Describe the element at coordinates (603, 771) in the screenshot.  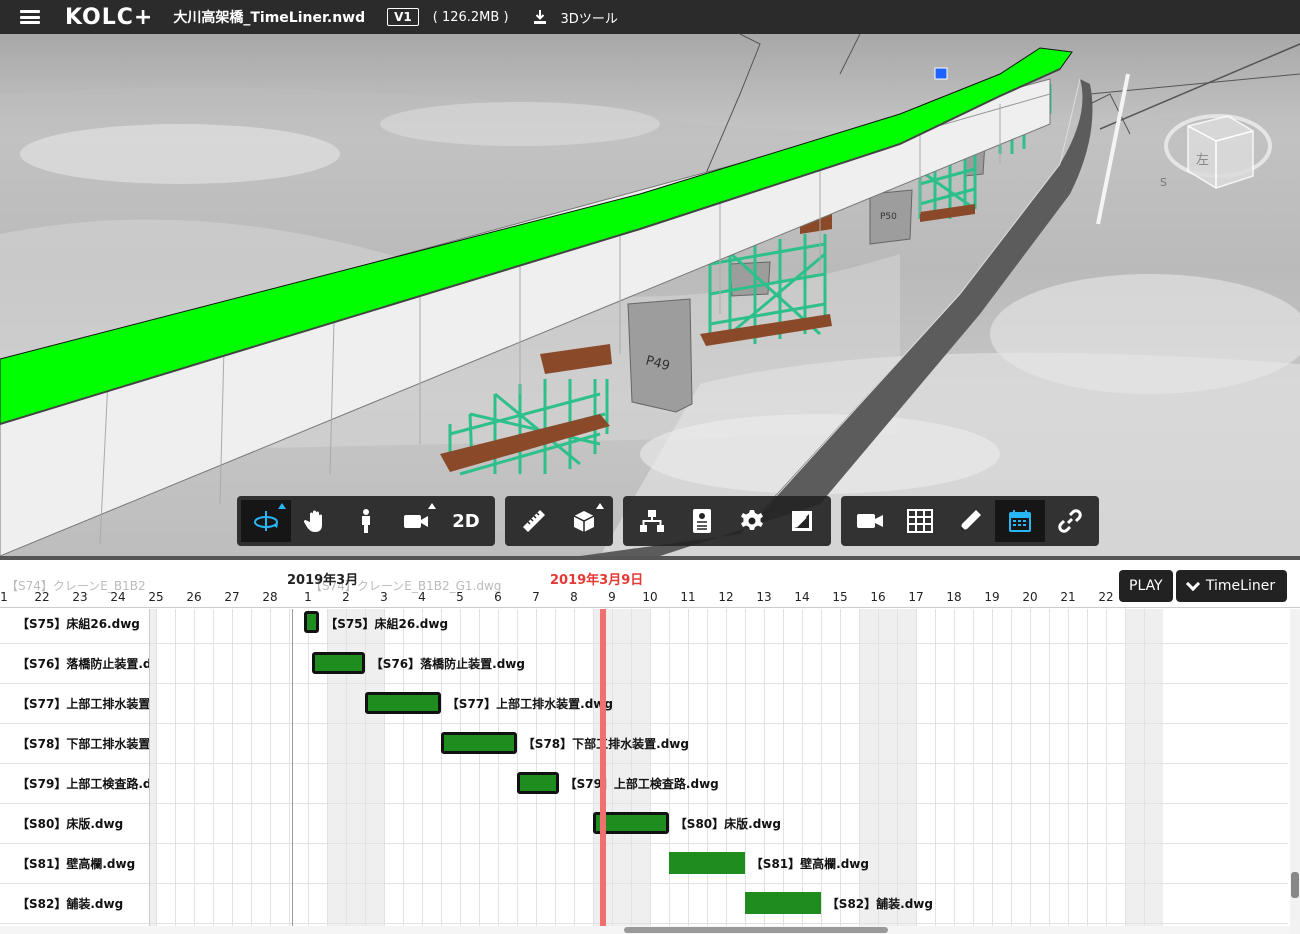
I see `current-date-line` at that location.